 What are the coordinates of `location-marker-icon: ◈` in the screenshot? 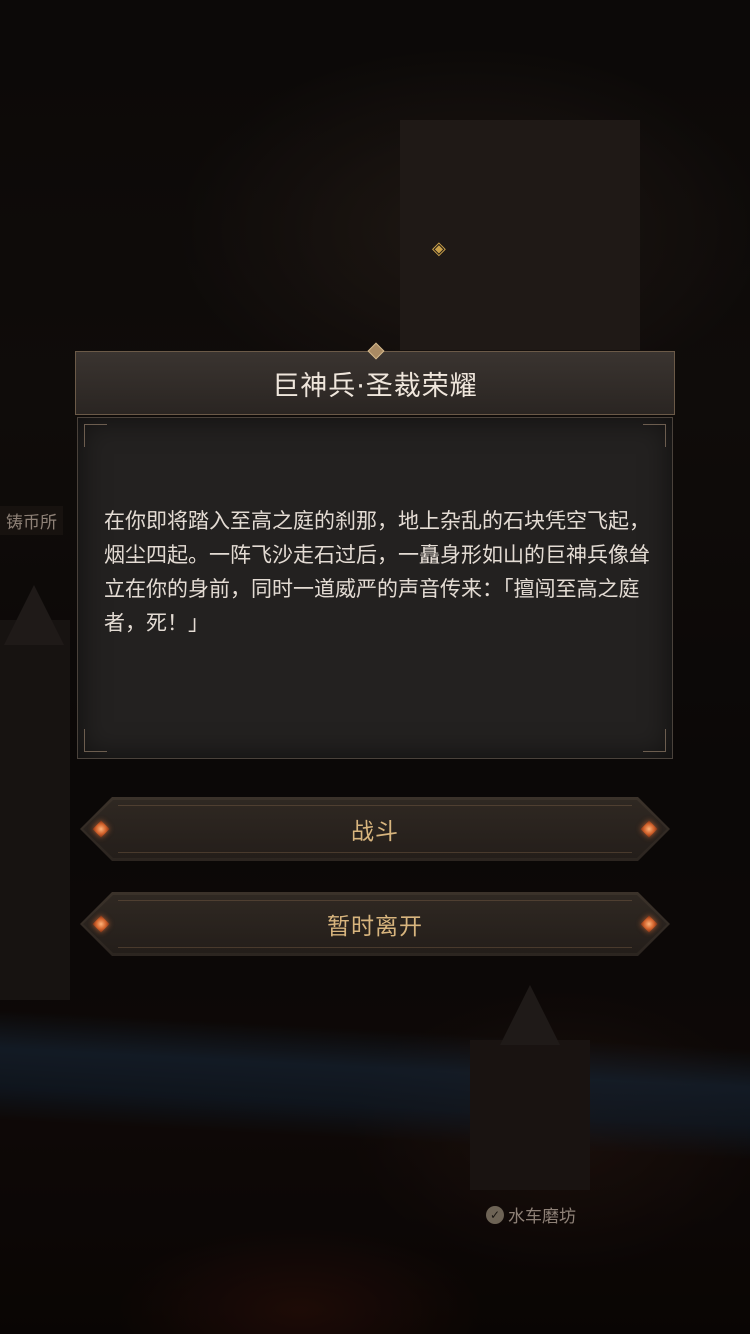 It's located at (439, 248).